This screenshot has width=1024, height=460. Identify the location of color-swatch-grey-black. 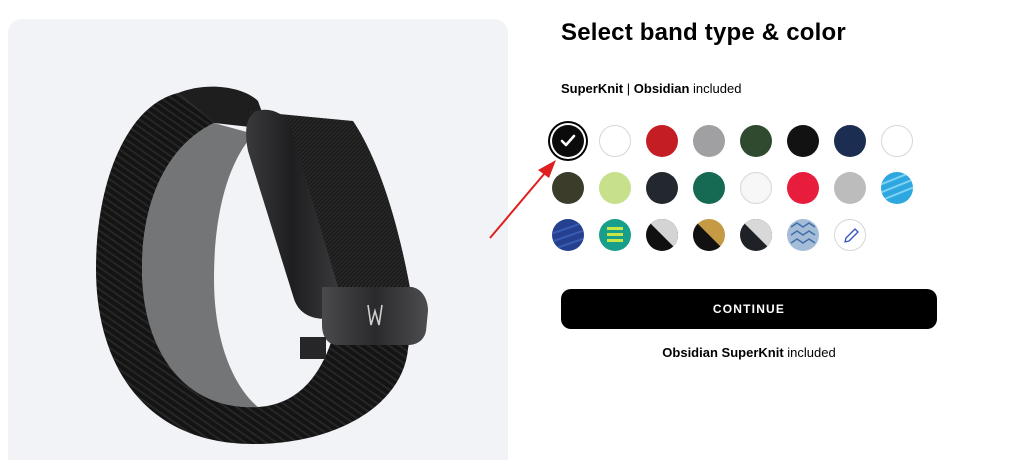
(756, 235).